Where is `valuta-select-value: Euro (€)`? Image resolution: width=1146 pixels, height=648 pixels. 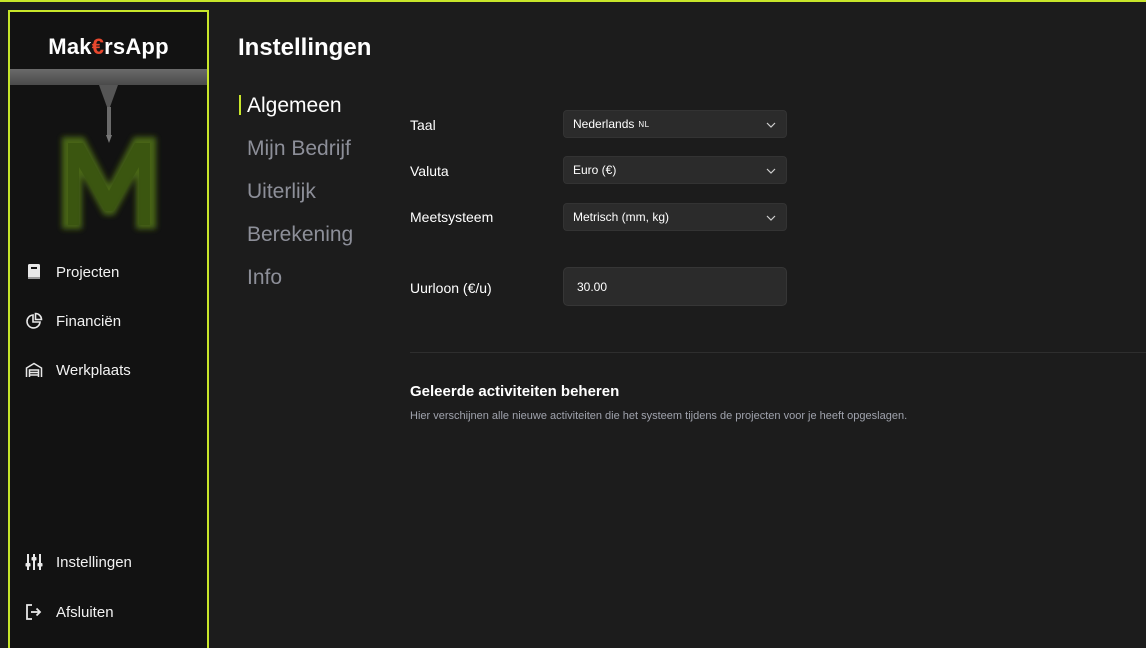 valuta-select-value: Euro (€) is located at coordinates (595, 170).